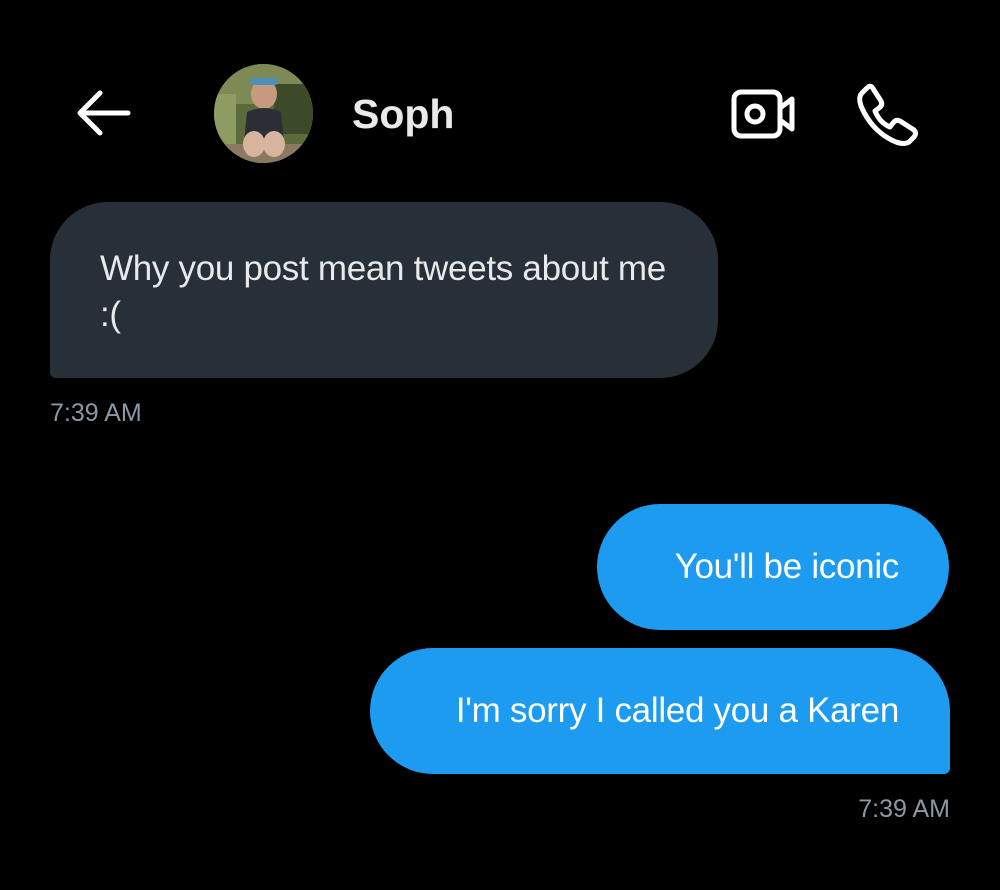 The image size is (1000, 890). I want to click on video-camera-icon, so click(763, 114).